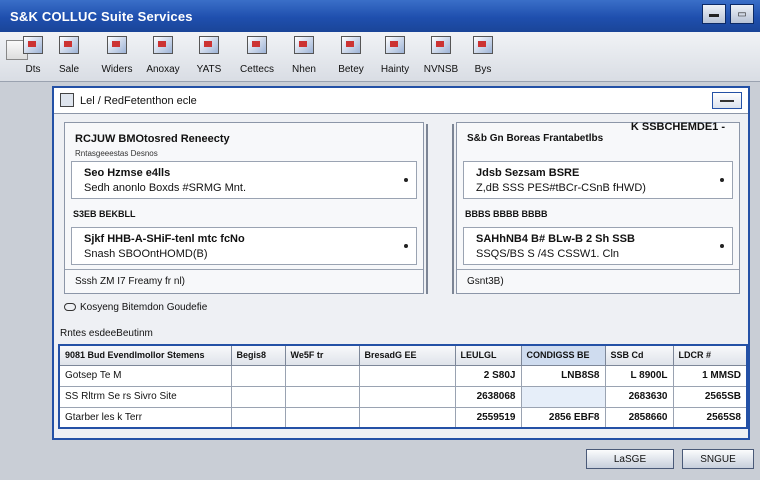 This screenshot has width=760, height=480. What do you see at coordinates (209, 45) in the screenshot?
I see `receipt-icon` at bounding box center [209, 45].